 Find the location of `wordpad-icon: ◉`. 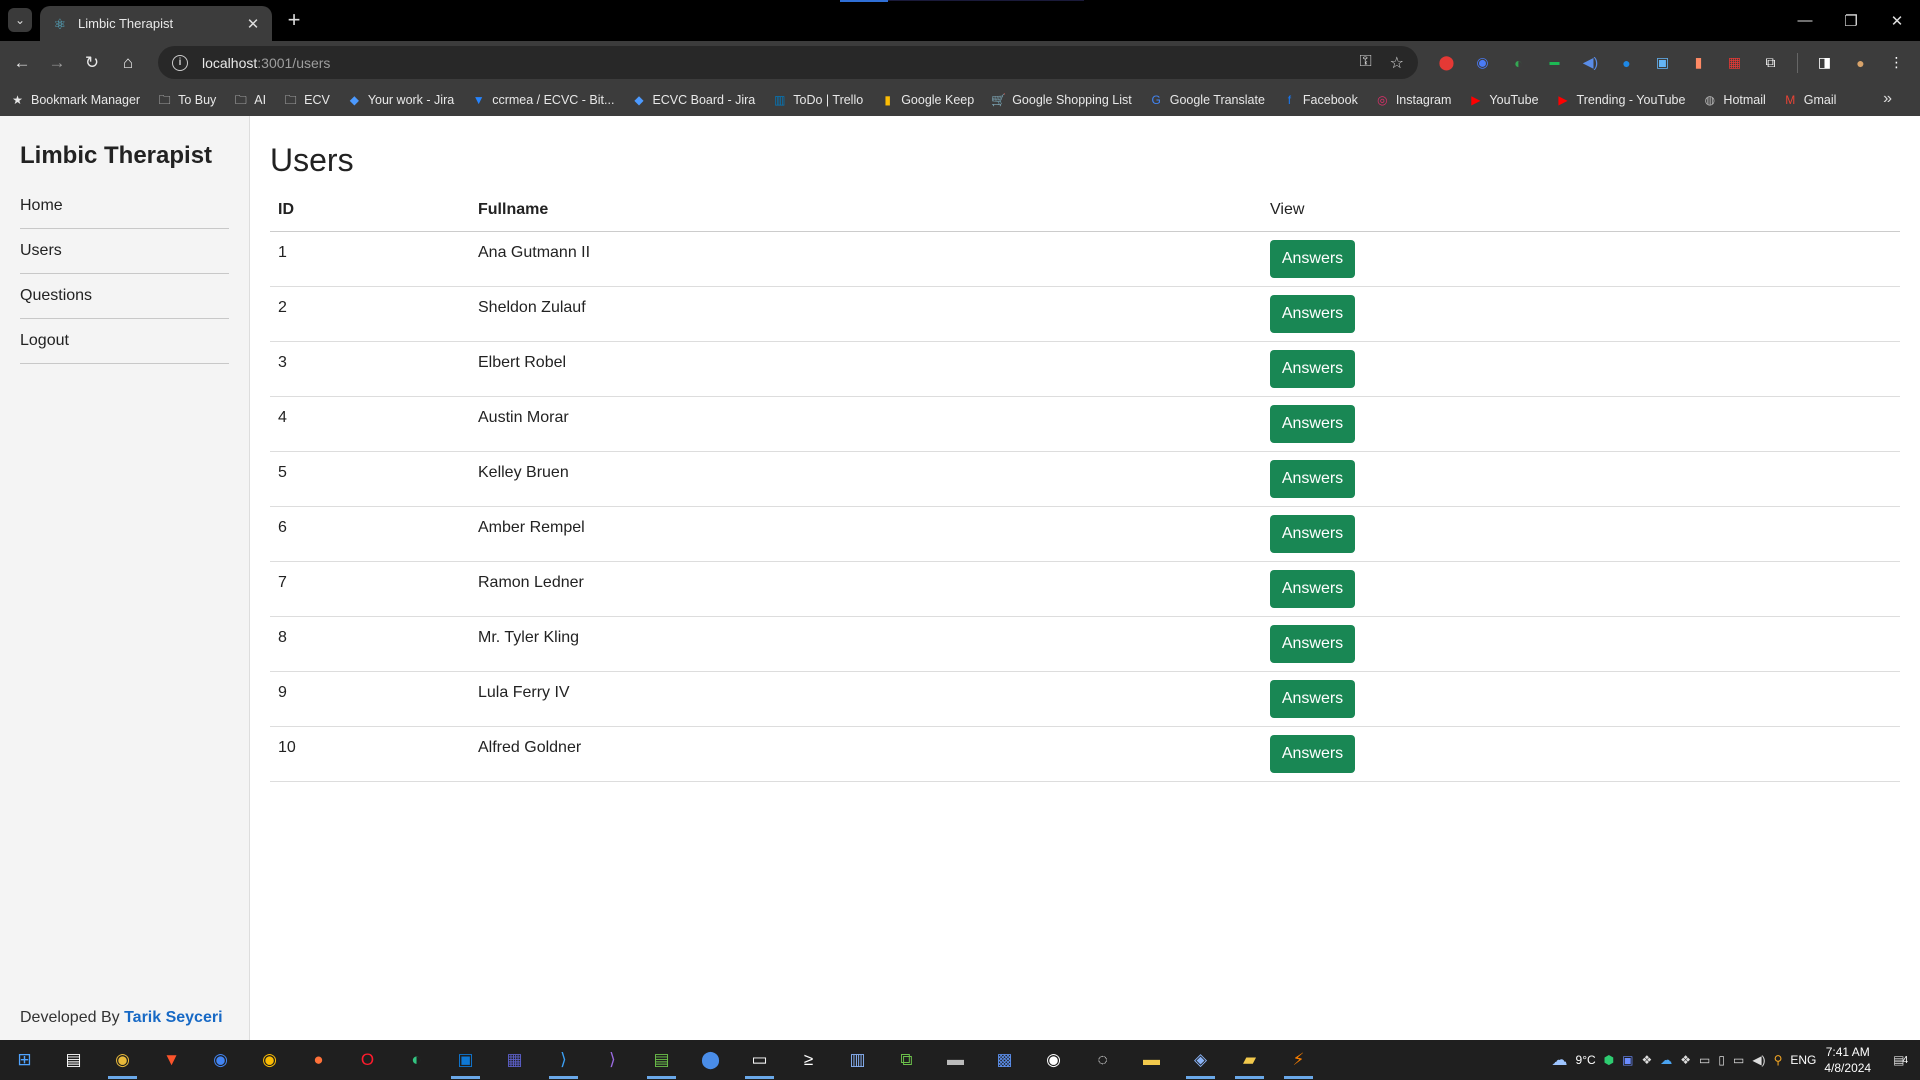

wordpad-icon: ◉ is located at coordinates (1053, 1060).